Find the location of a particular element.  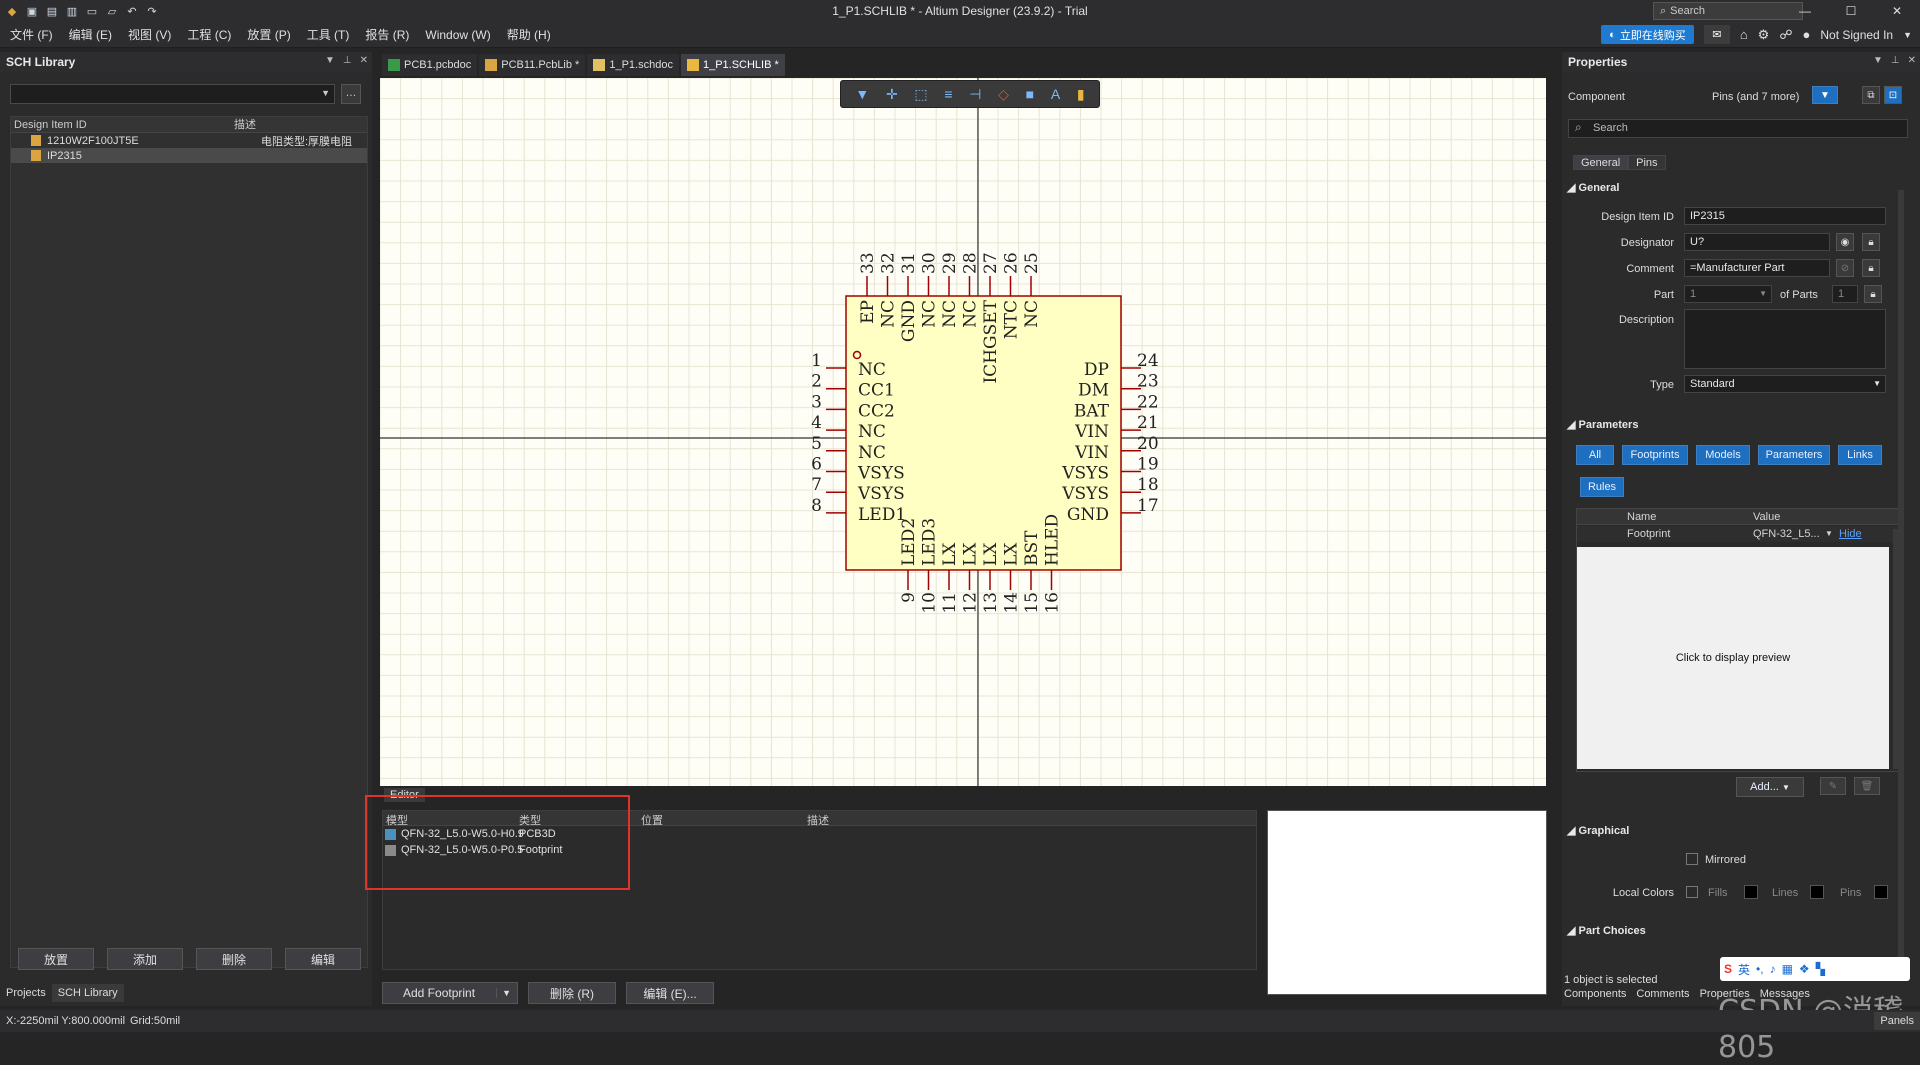

menu-place: 放置 (P) is located at coordinates (268, 34).